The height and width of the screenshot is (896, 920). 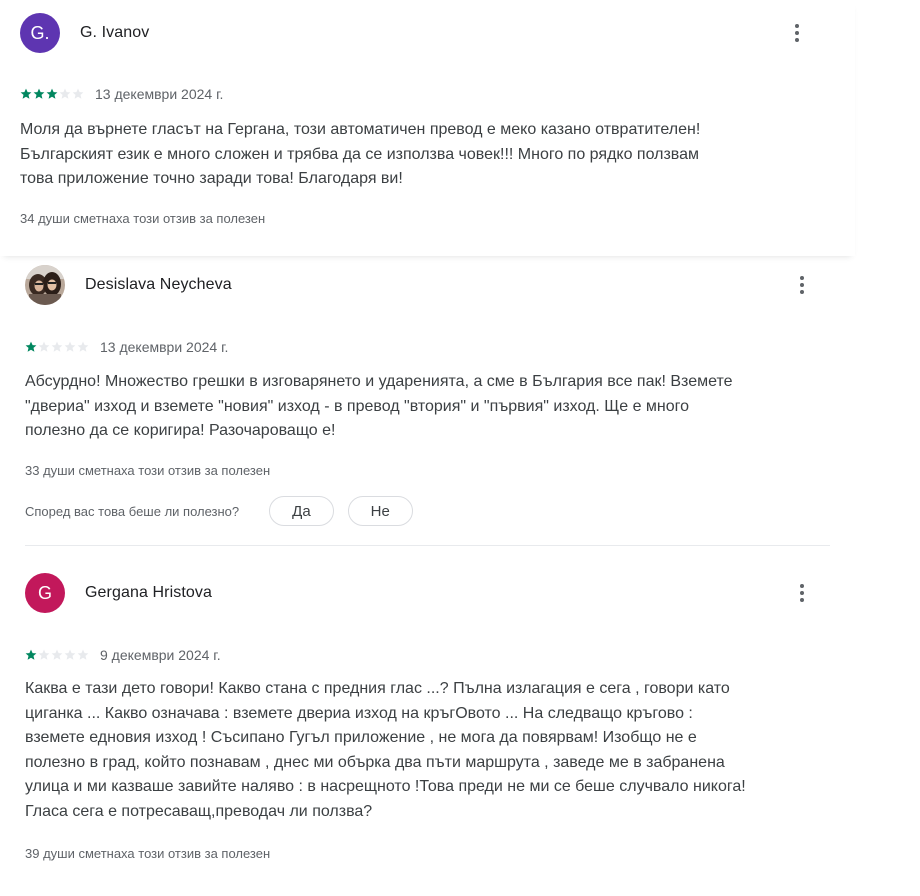 What do you see at coordinates (158, 284) in the screenshot?
I see `reviewer-name: Desislava Neycheva` at bounding box center [158, 284].